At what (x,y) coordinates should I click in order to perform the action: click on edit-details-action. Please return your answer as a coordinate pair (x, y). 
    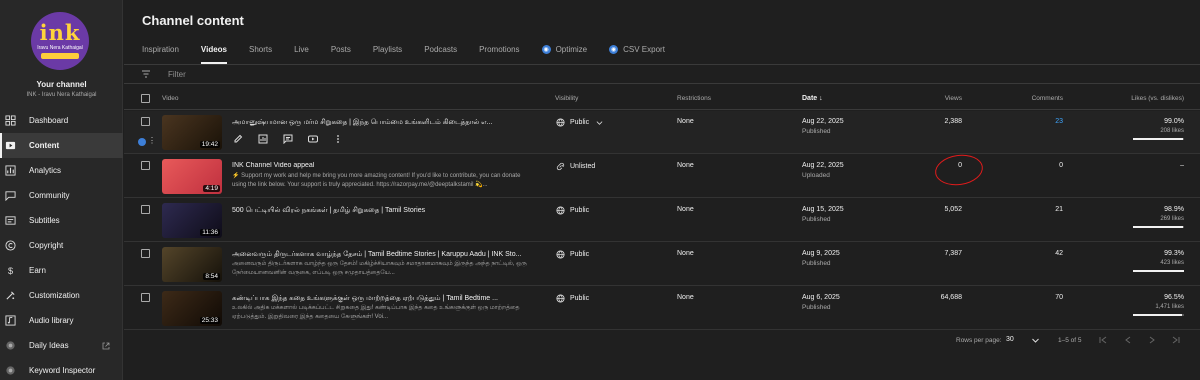
    Looking at the image, I should click on (238, 139).